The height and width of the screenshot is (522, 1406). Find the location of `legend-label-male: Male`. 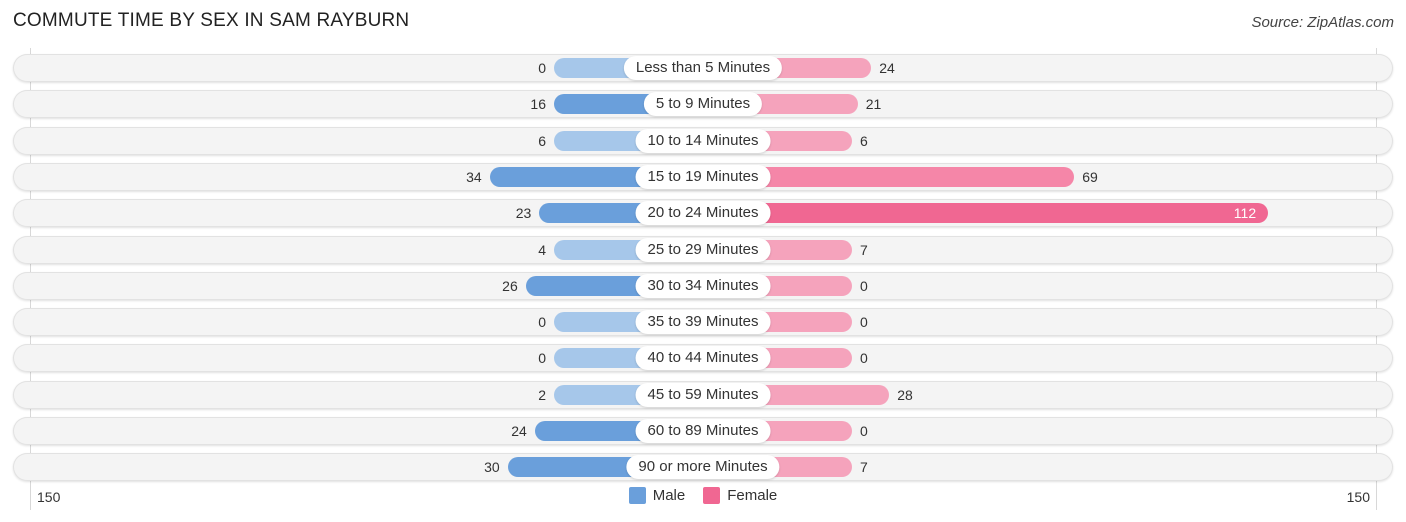

legend-label-male: Male is located at coordinates (669, 495).